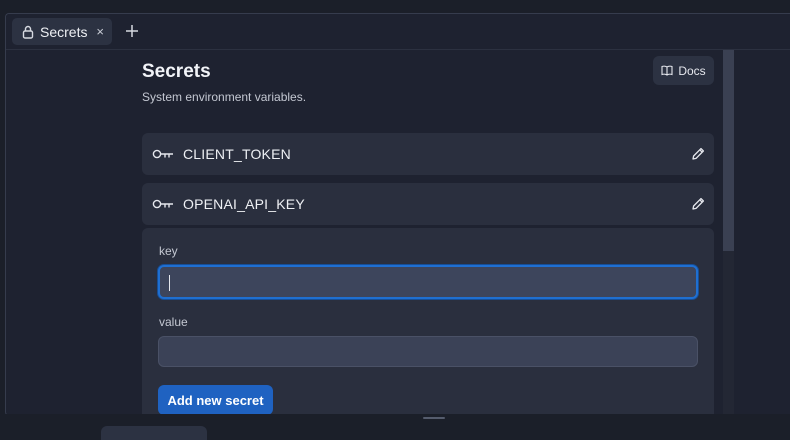  Describe the element at coordinates (224, 97) in the screenshot. I see `page-subtitle: System environment variables.` at that location.